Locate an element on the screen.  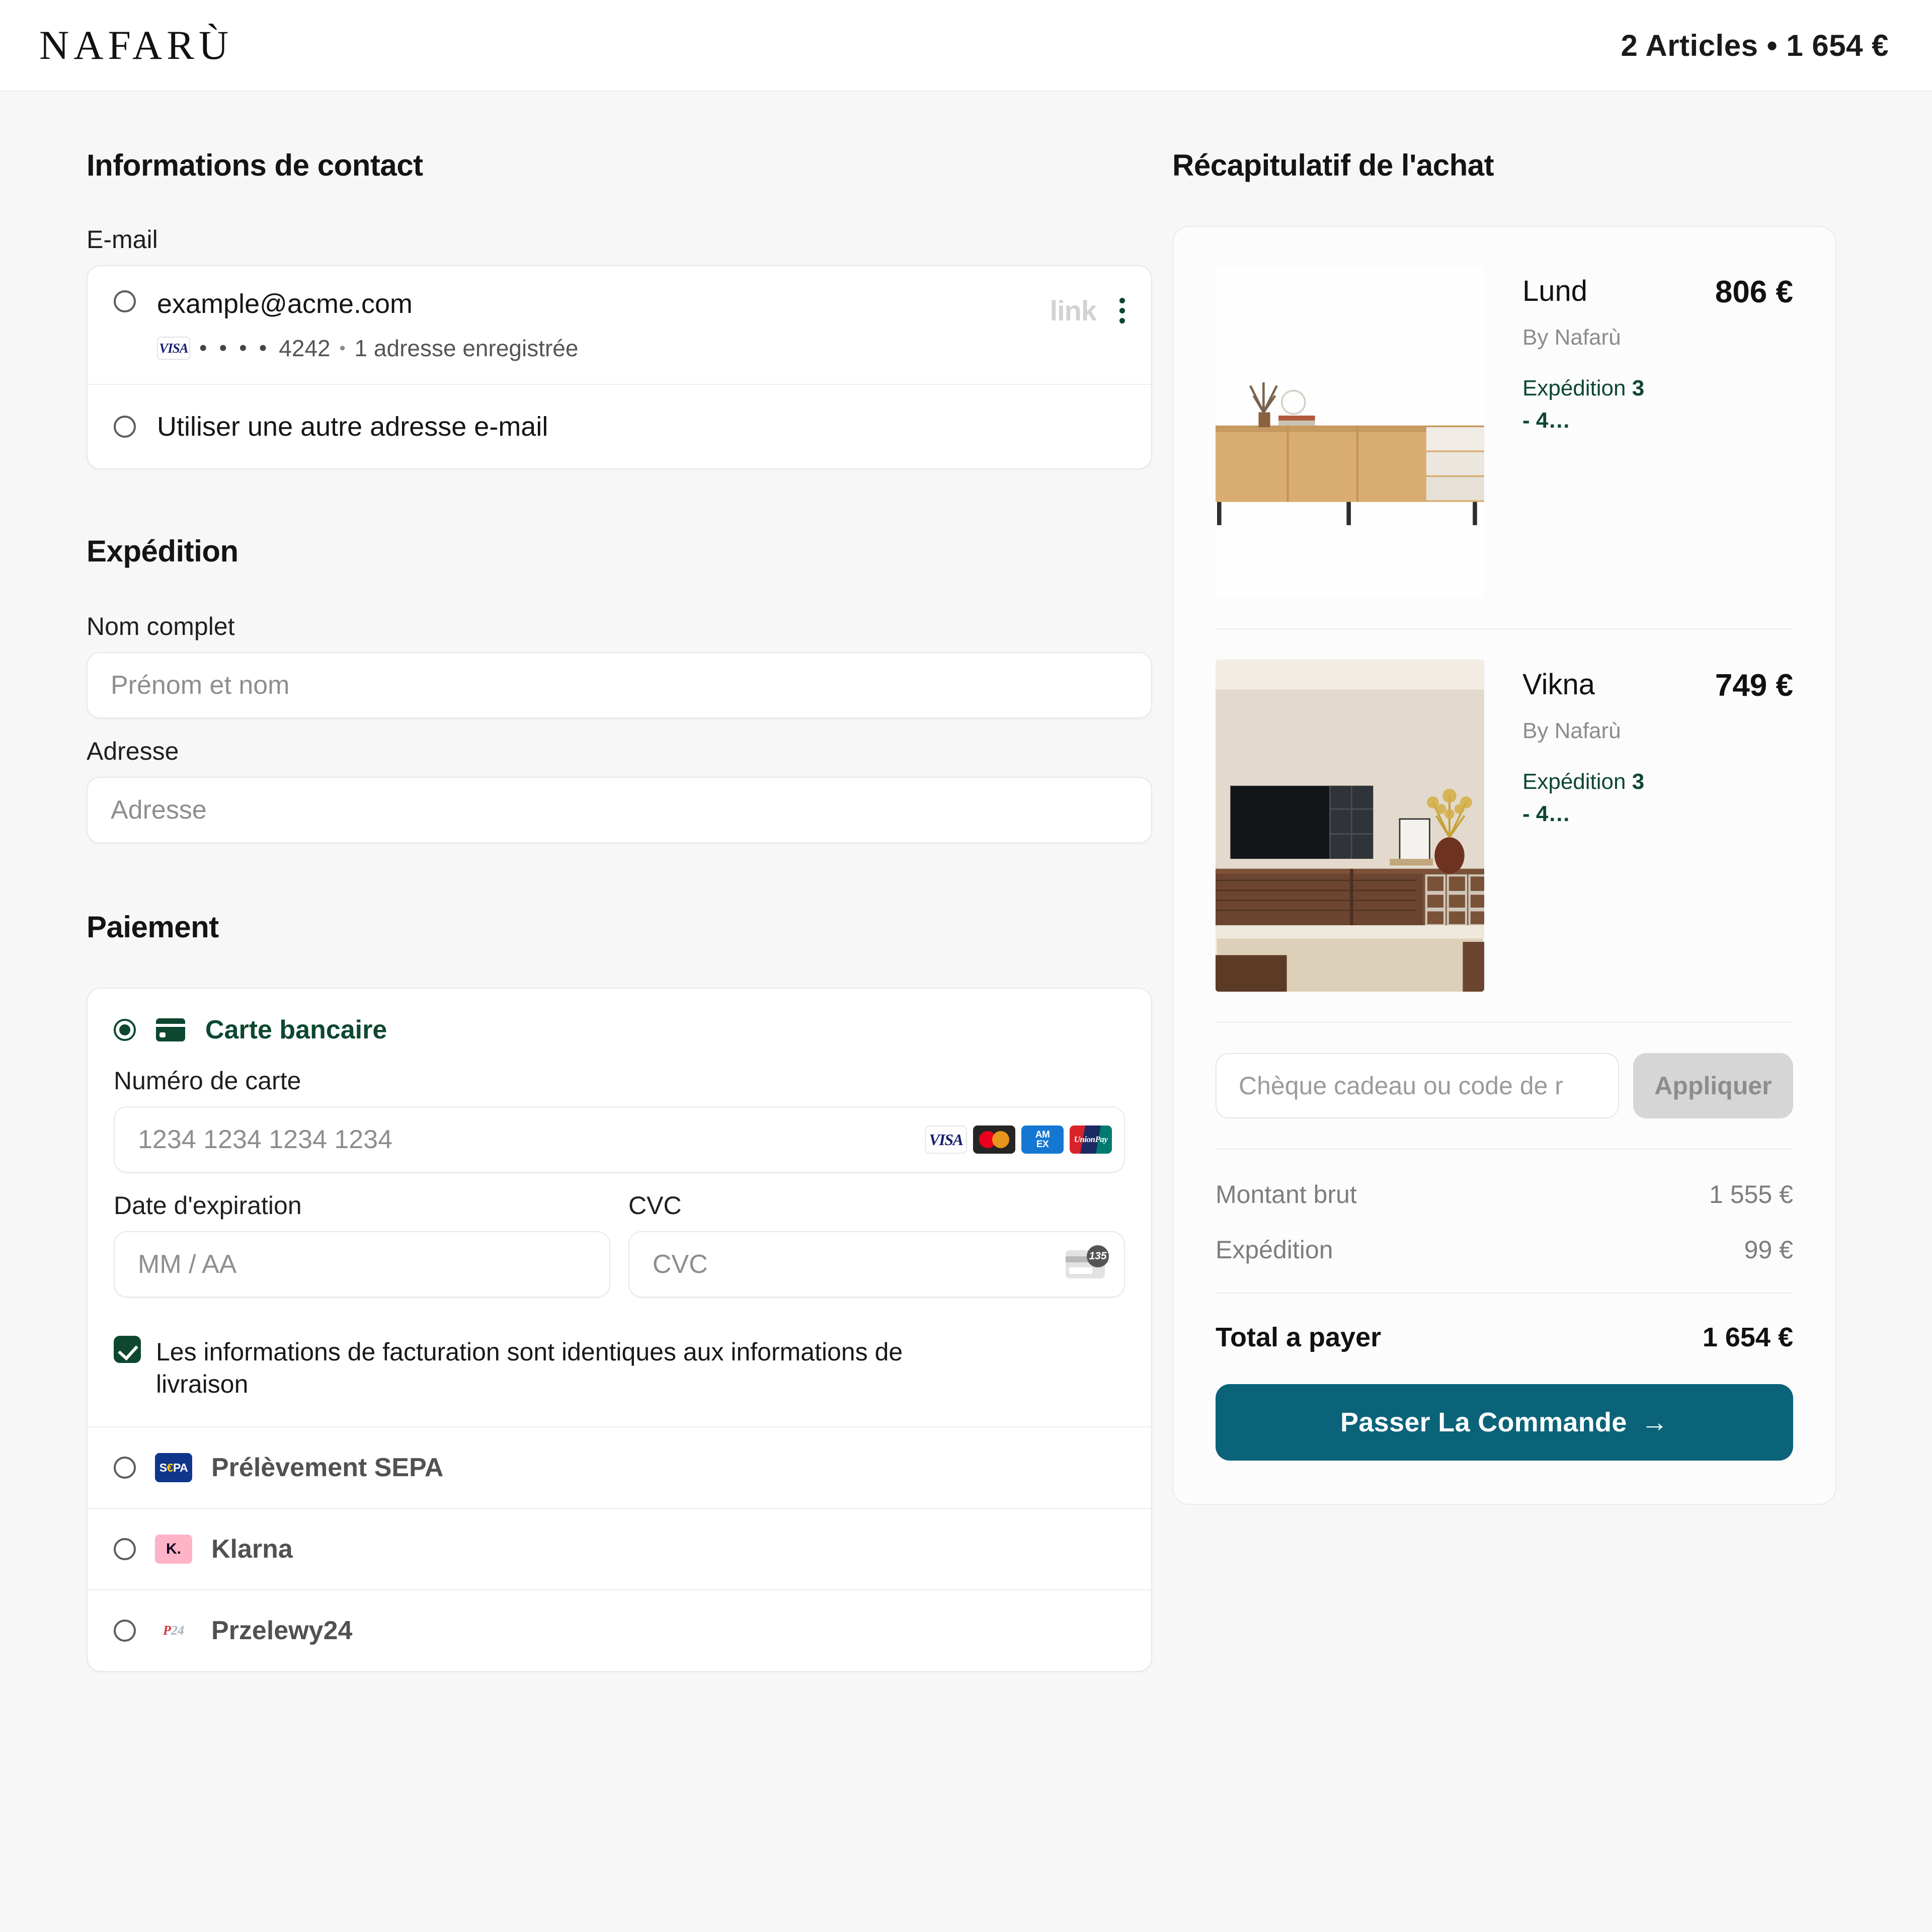
subtotal-value: 1 555 € is located at coordinates (1751, 1194).